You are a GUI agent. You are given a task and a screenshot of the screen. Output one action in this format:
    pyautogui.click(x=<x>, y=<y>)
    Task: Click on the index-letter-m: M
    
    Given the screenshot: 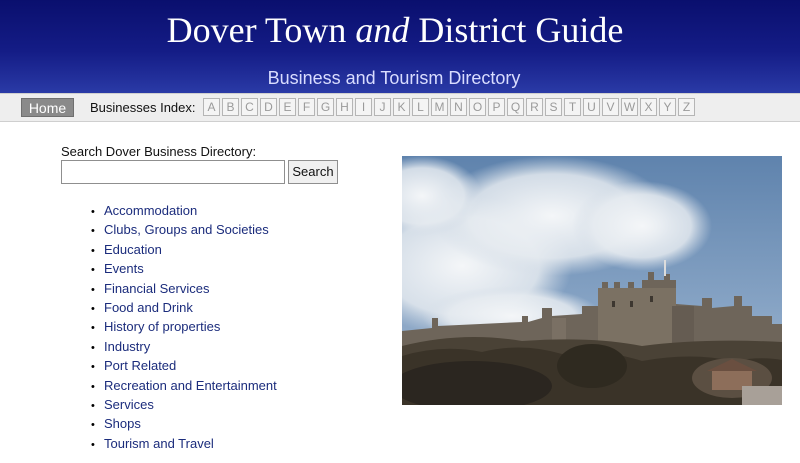 What is the action you would take?
    pyautogui.click(x=439, y=107)
    